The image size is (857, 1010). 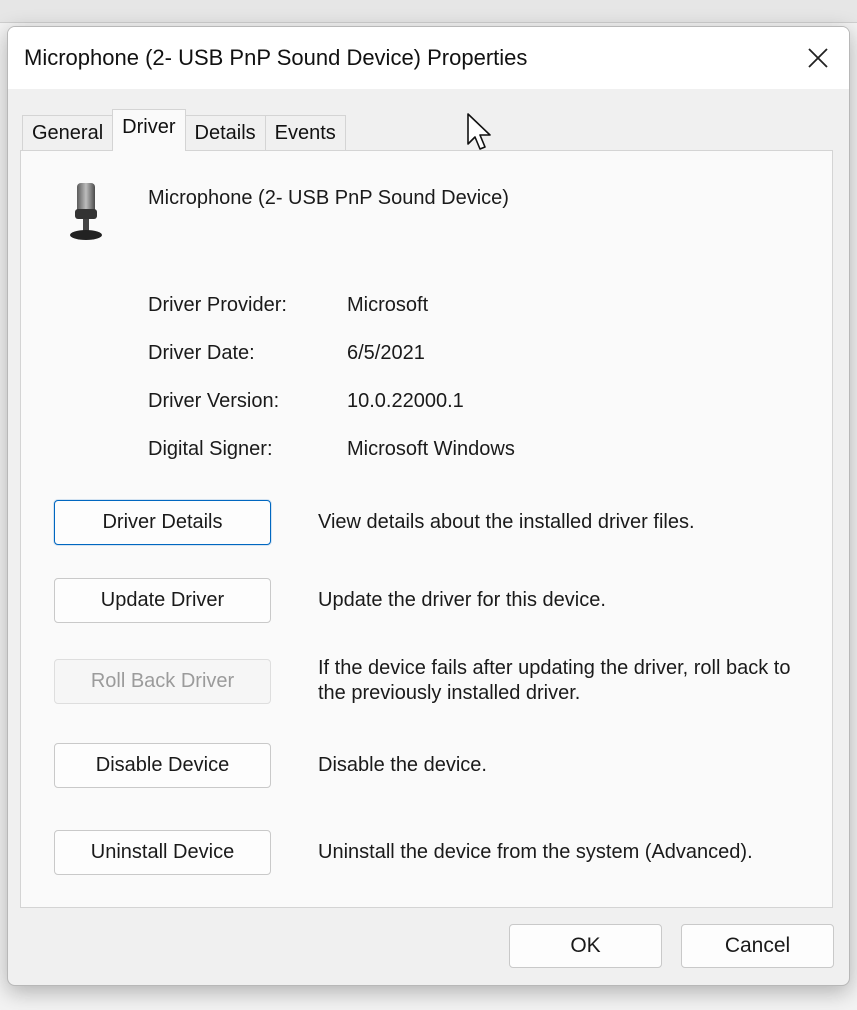 What do you see at coordinates (462, 600) in the screenshot?
I see `action-description: Update the driver for this device.` at bounding box center [462, 600].